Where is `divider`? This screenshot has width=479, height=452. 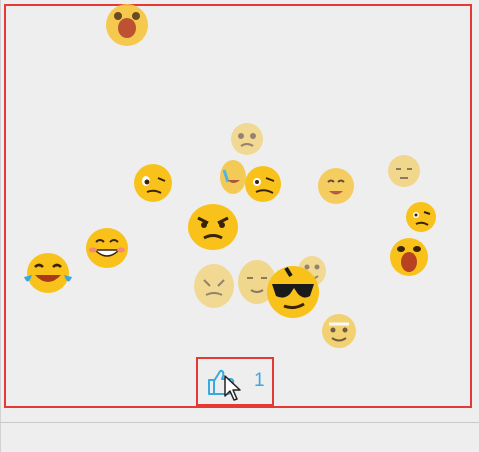
divider is located at coordinates (239, 422).